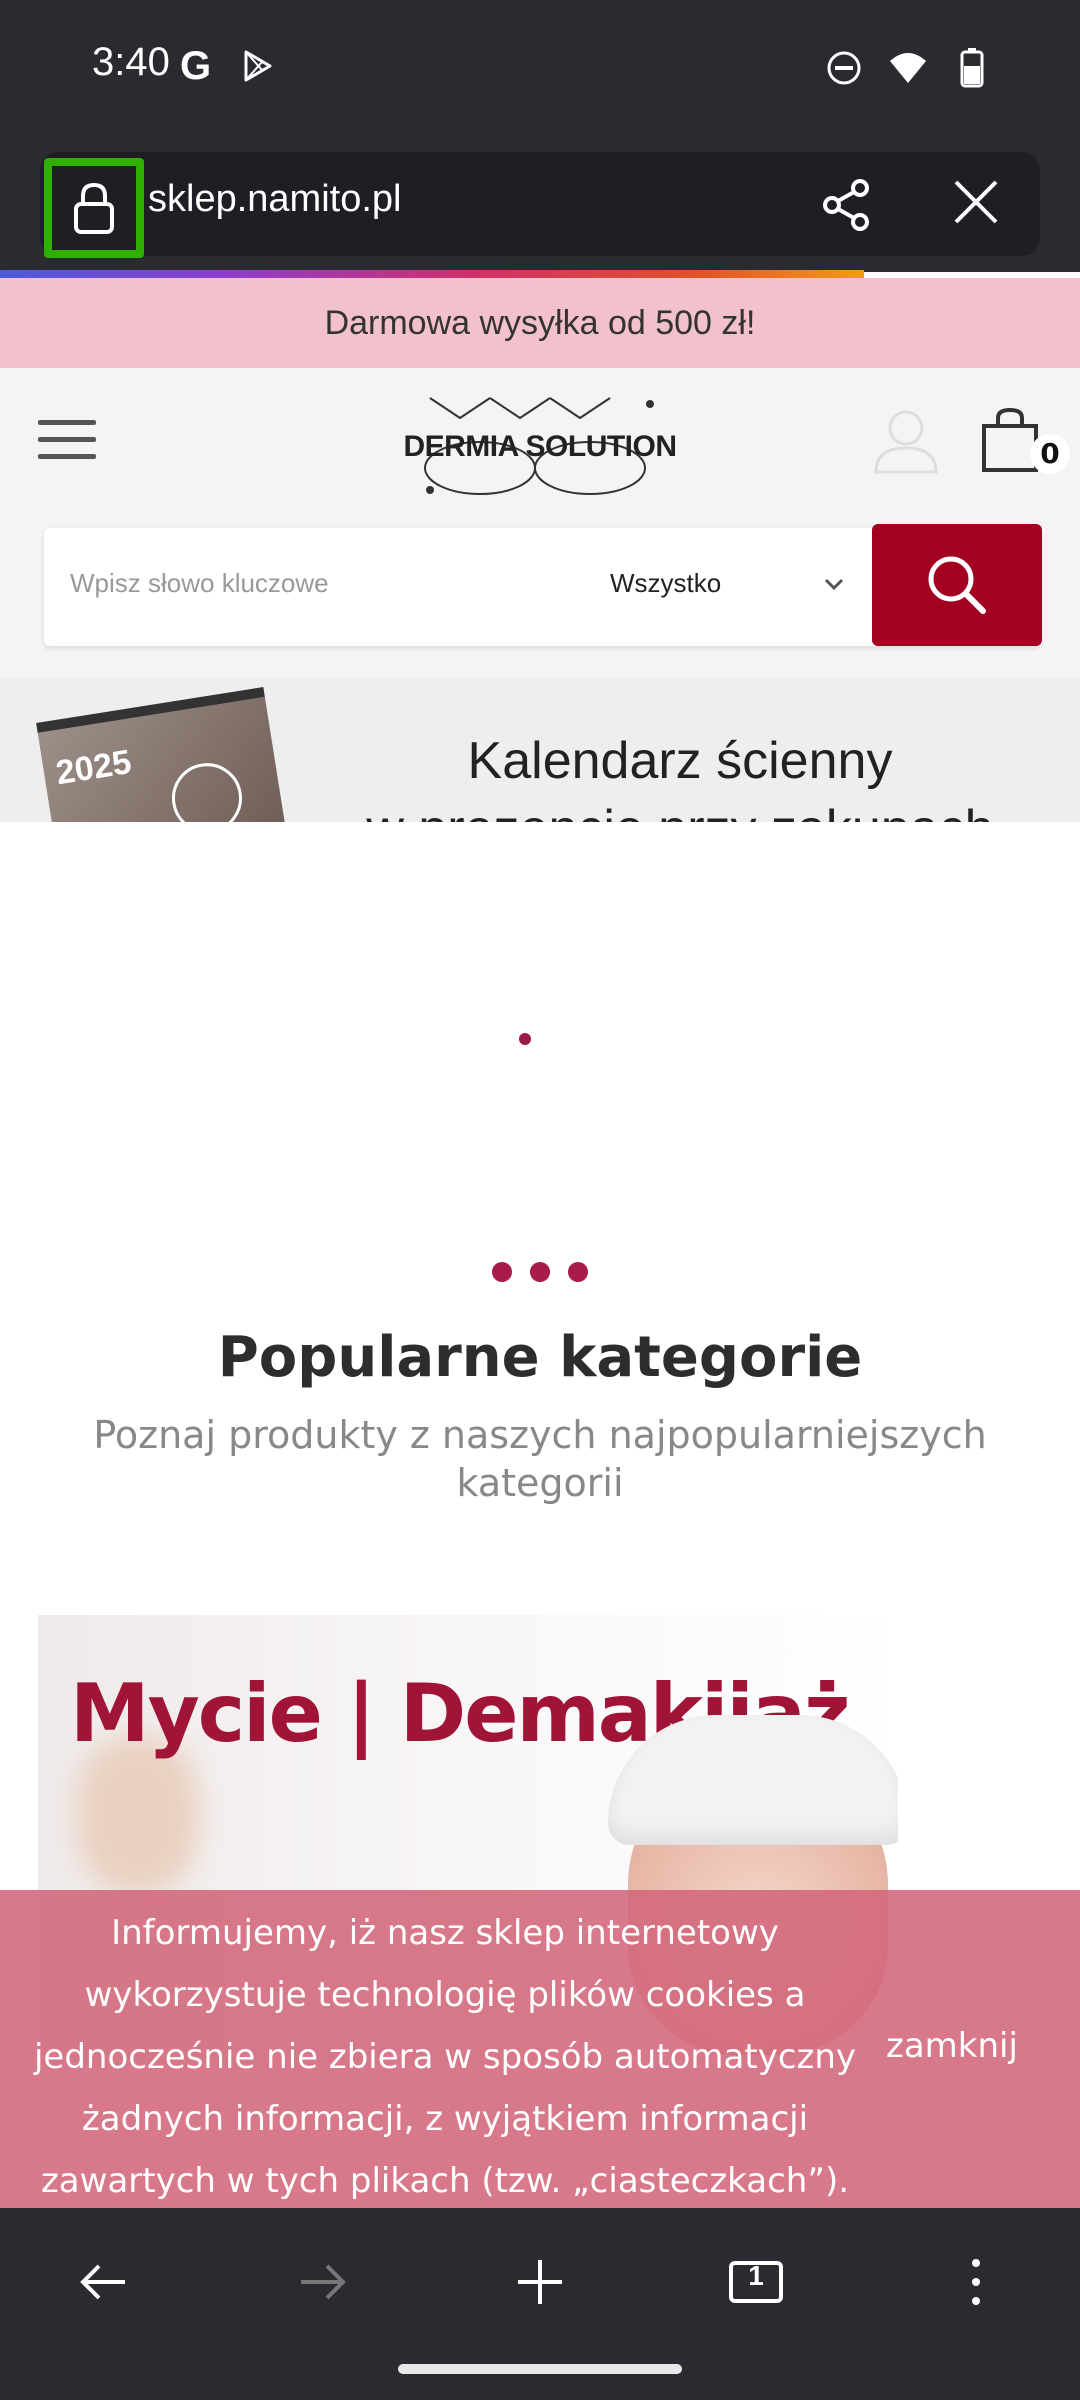  Describe the element at coordinates (199, 583) in the screenshot. I see `search-input: Wpisz słowo kluczowe` at that location.